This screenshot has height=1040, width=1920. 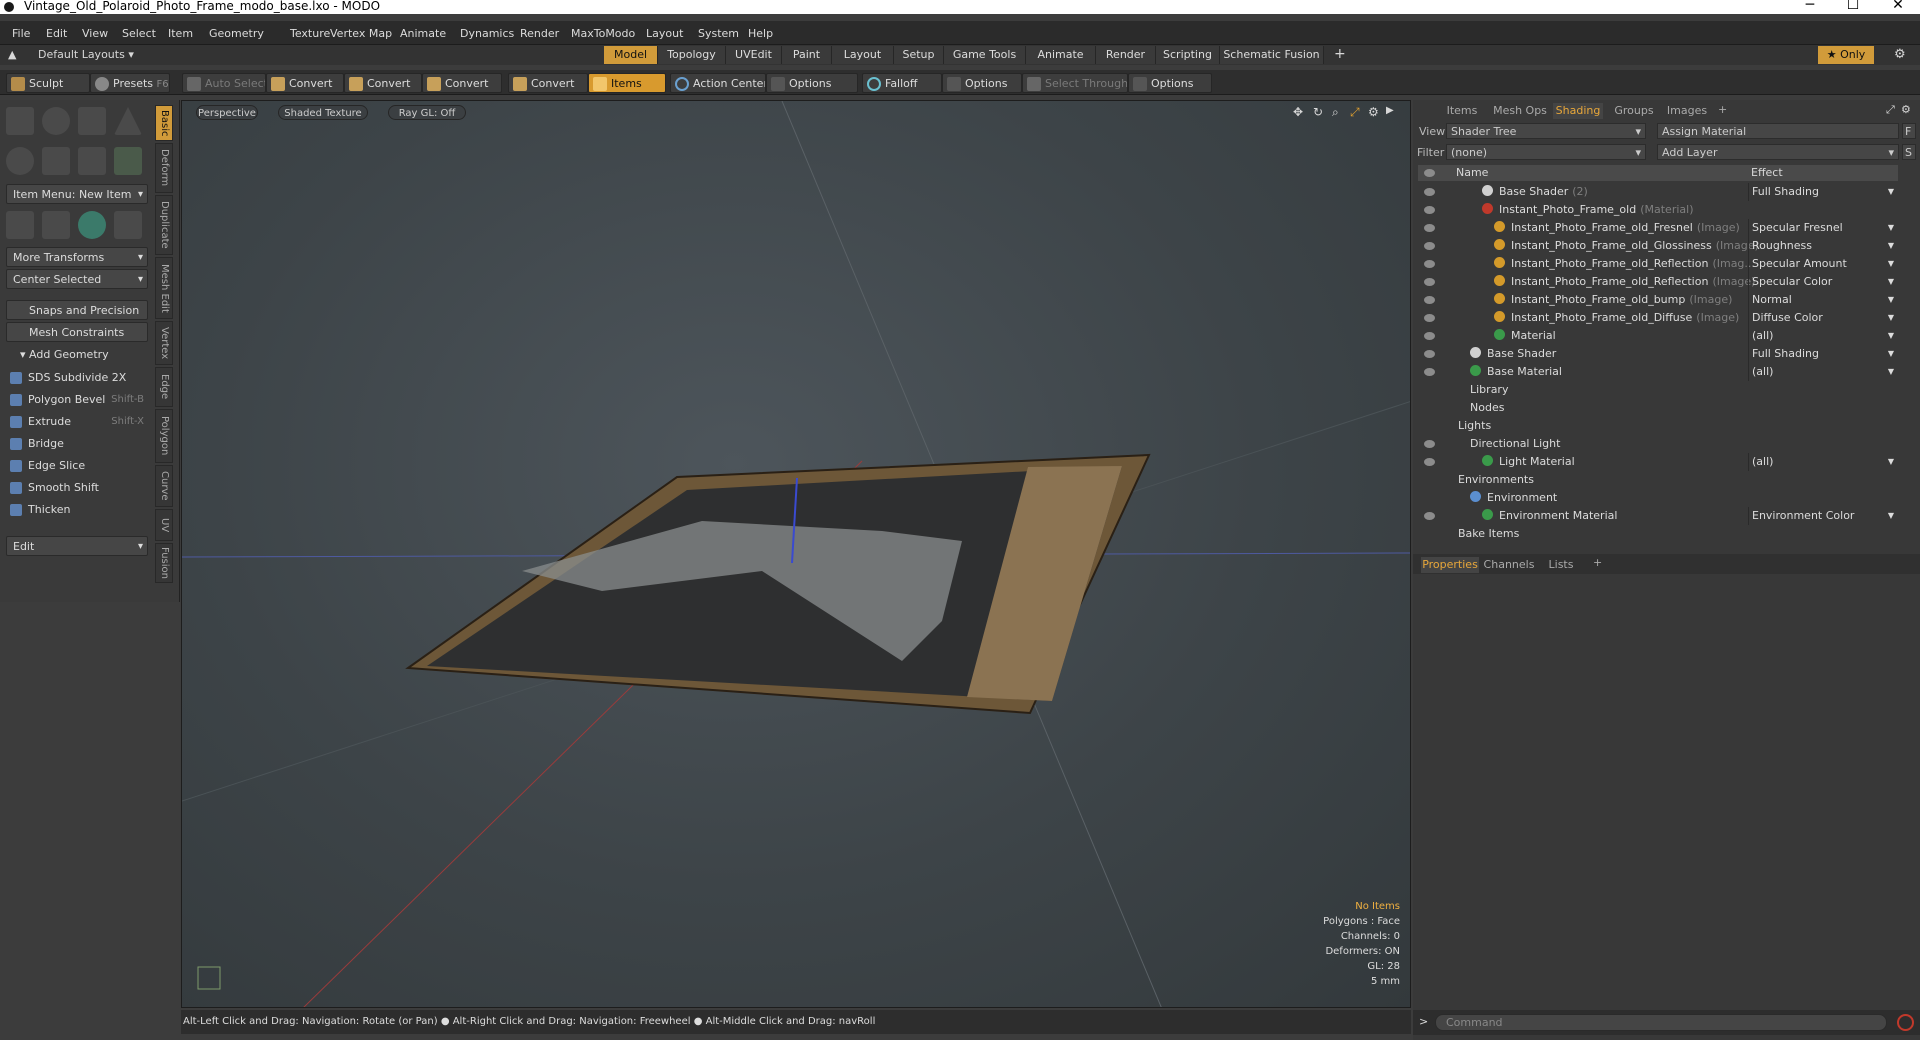 What do you see at coordinates (224, 83) in the screenshot?
I see `auto-select-button: Auto Select` at bounding box center [224, 83].